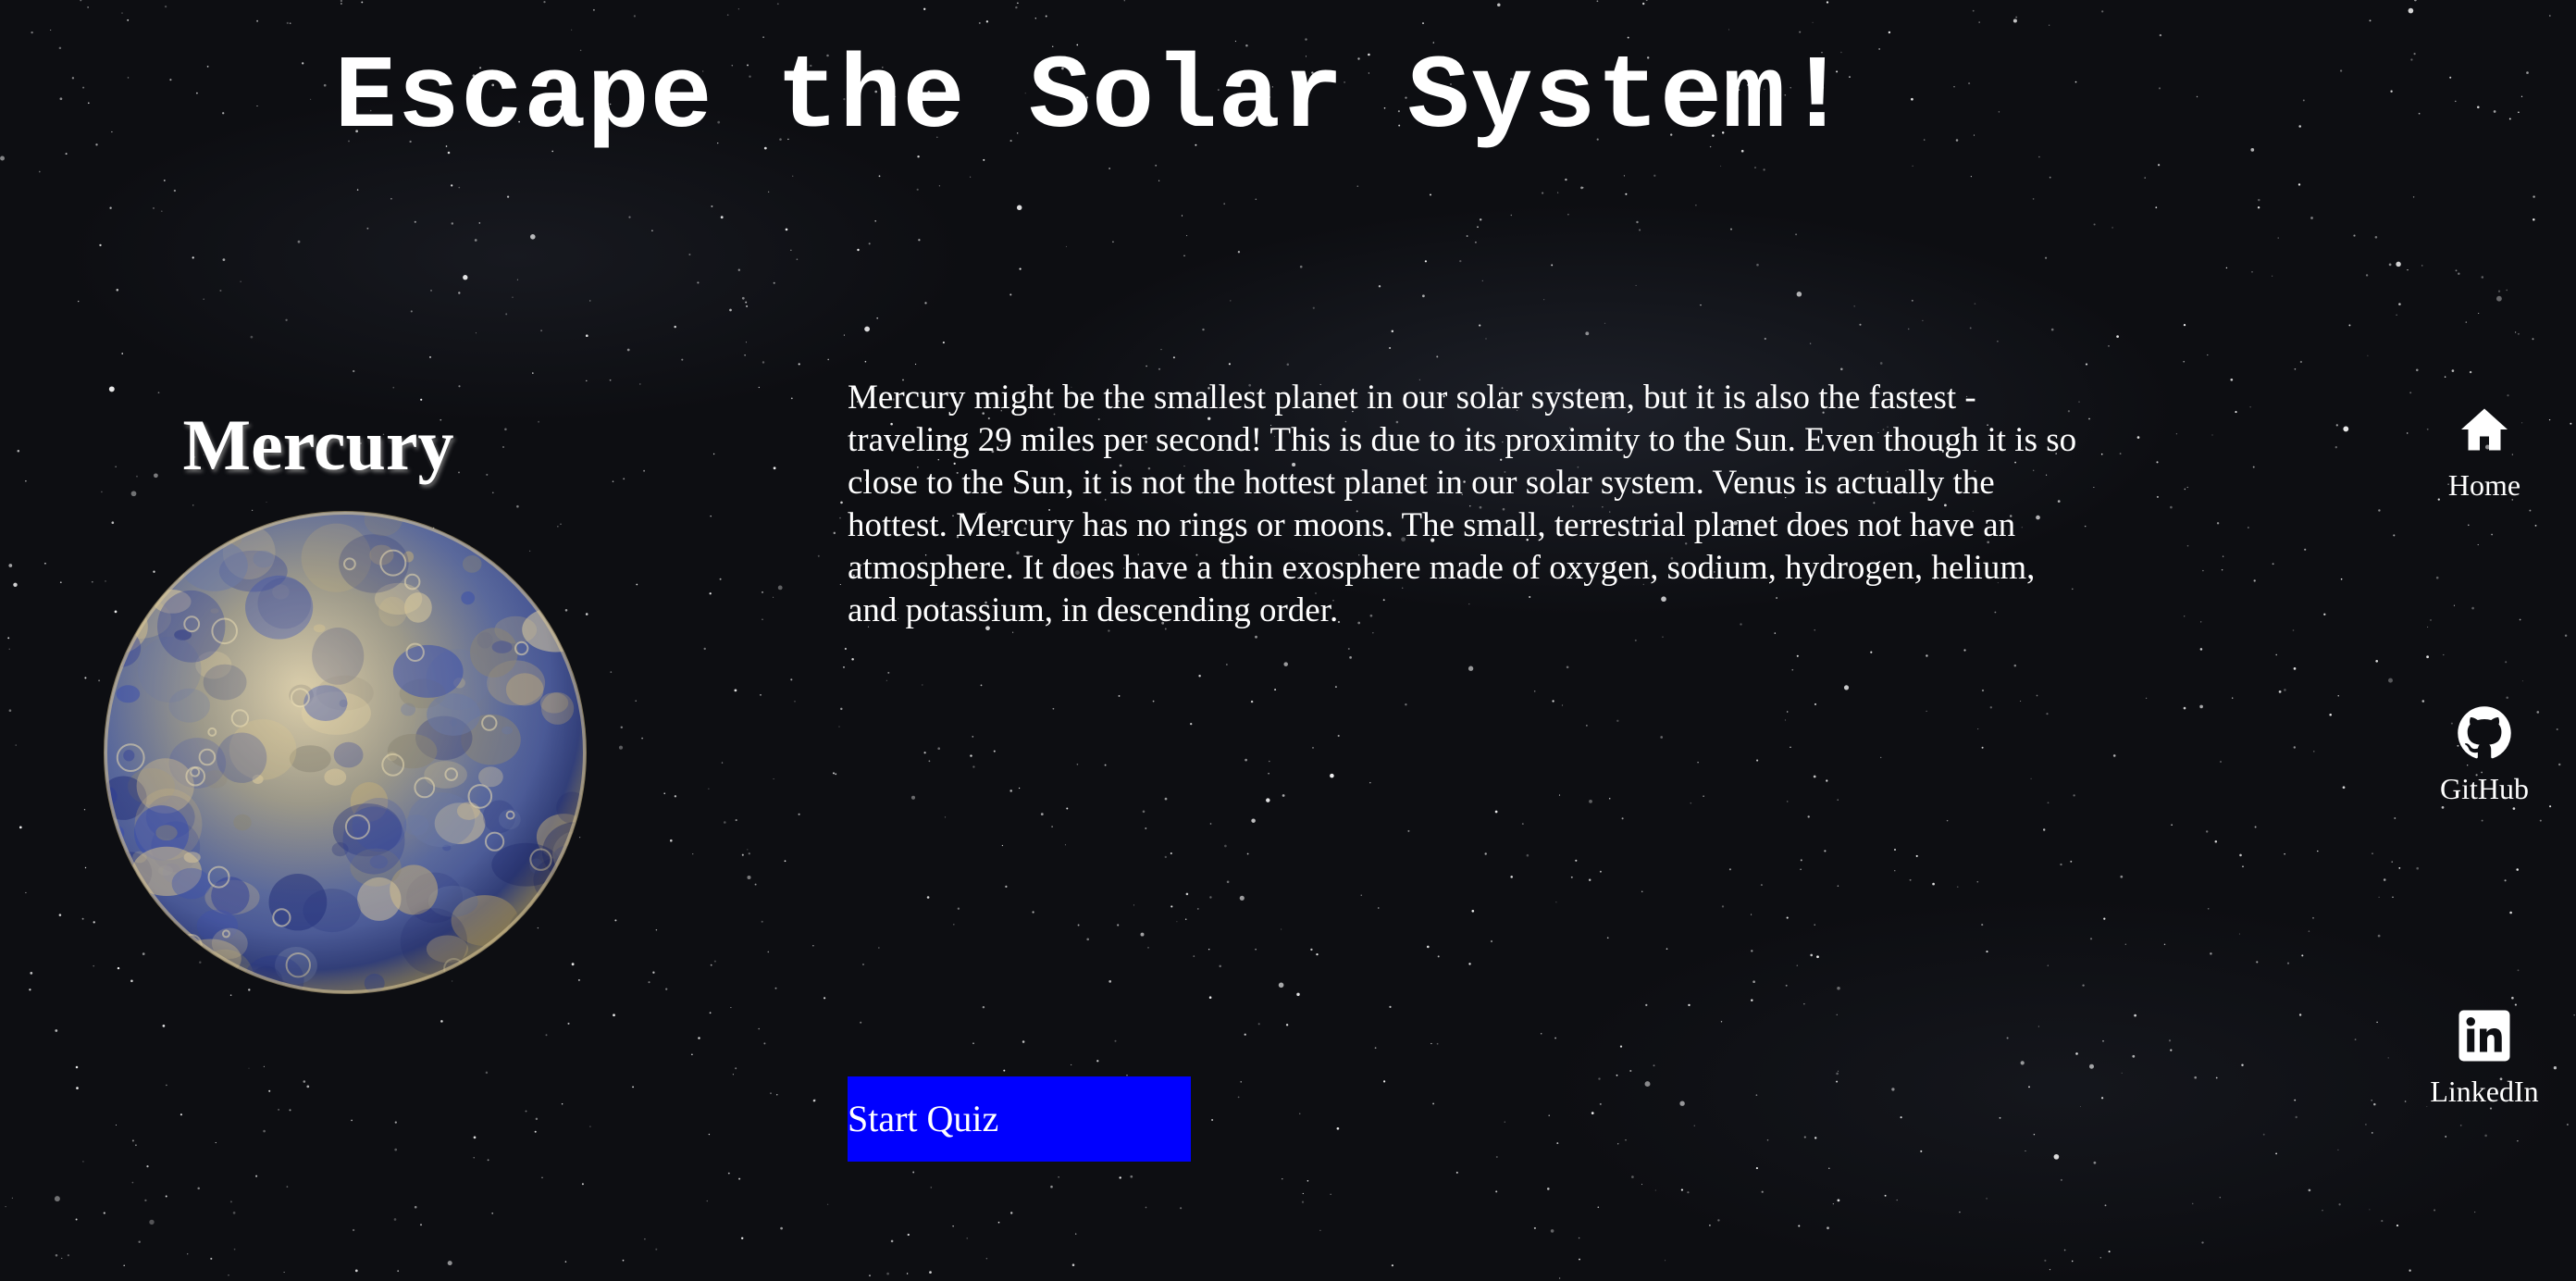 The width and height of the screenshot is (2576, 1281). Describe the element at coordinates (2485, 452) in the screenshot. I see `nav-home-link: Home` at that location.